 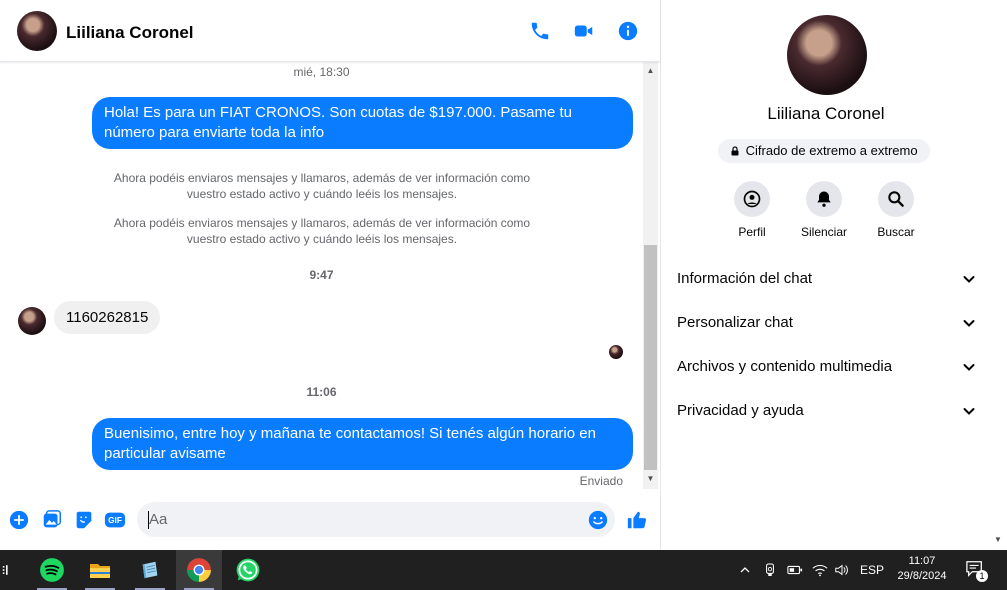 What do you see at coordinates (735, 148) in the screenshot?
I see `lock-icon` at bounding box center [735, 148].